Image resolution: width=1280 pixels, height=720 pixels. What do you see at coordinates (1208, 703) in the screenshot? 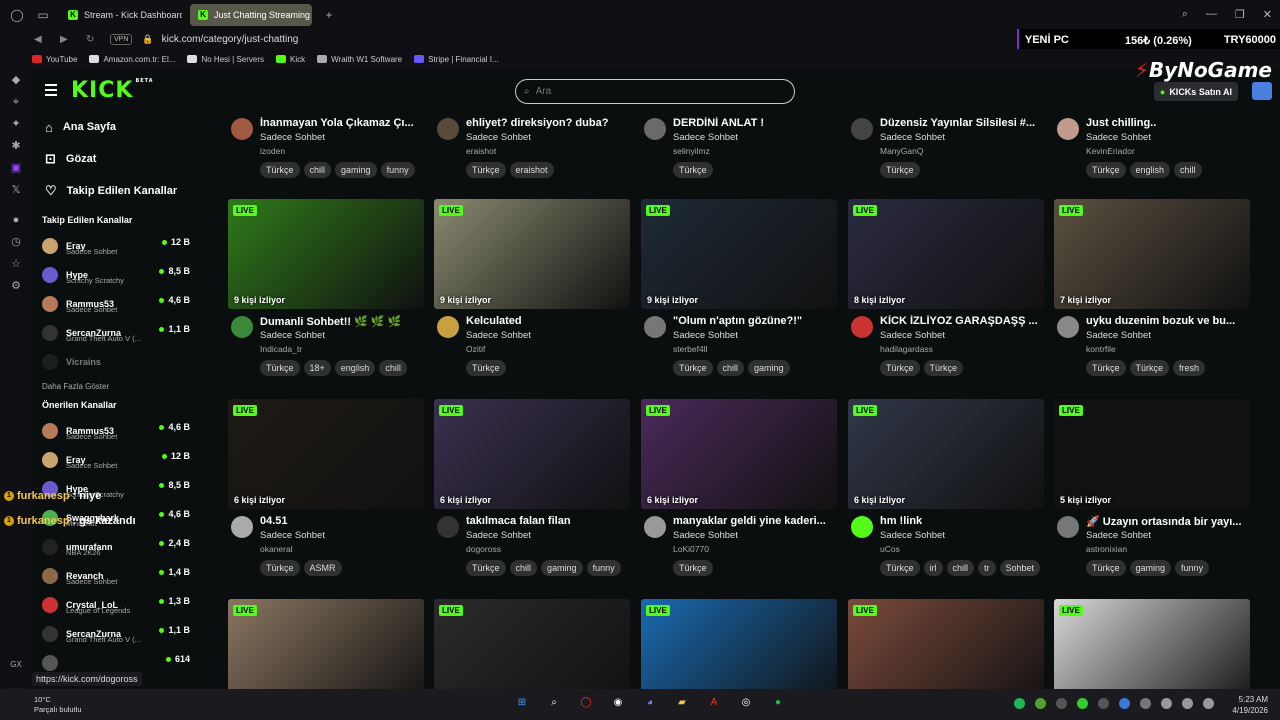
I see `tray-volume-icon` at bounding box center [1208, 703].